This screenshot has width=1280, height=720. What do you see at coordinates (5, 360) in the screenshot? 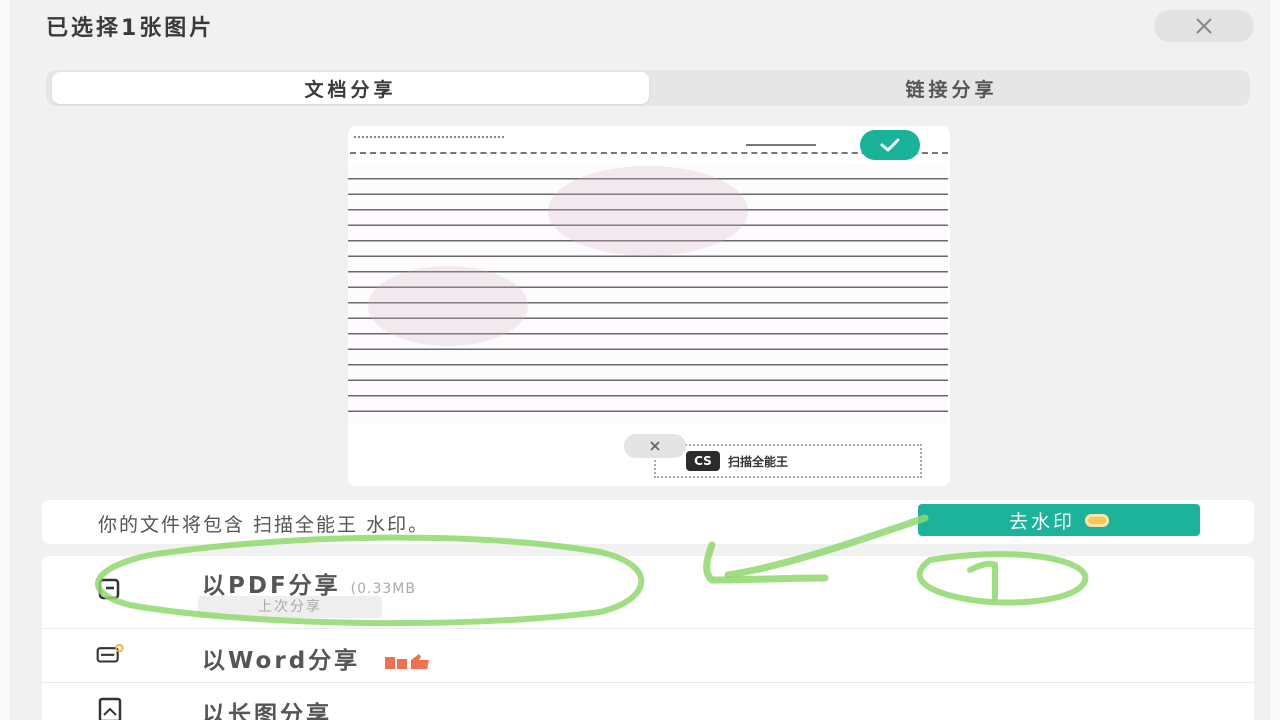
I see `edge-left` at bounding box center [5, 360].